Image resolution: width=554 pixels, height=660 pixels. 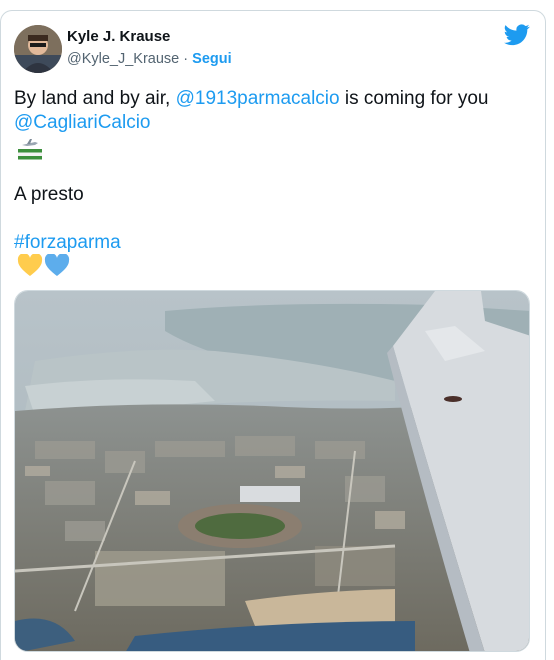 I want to click on author-name: Kyle J. Krause, so click(x=118, y=36).